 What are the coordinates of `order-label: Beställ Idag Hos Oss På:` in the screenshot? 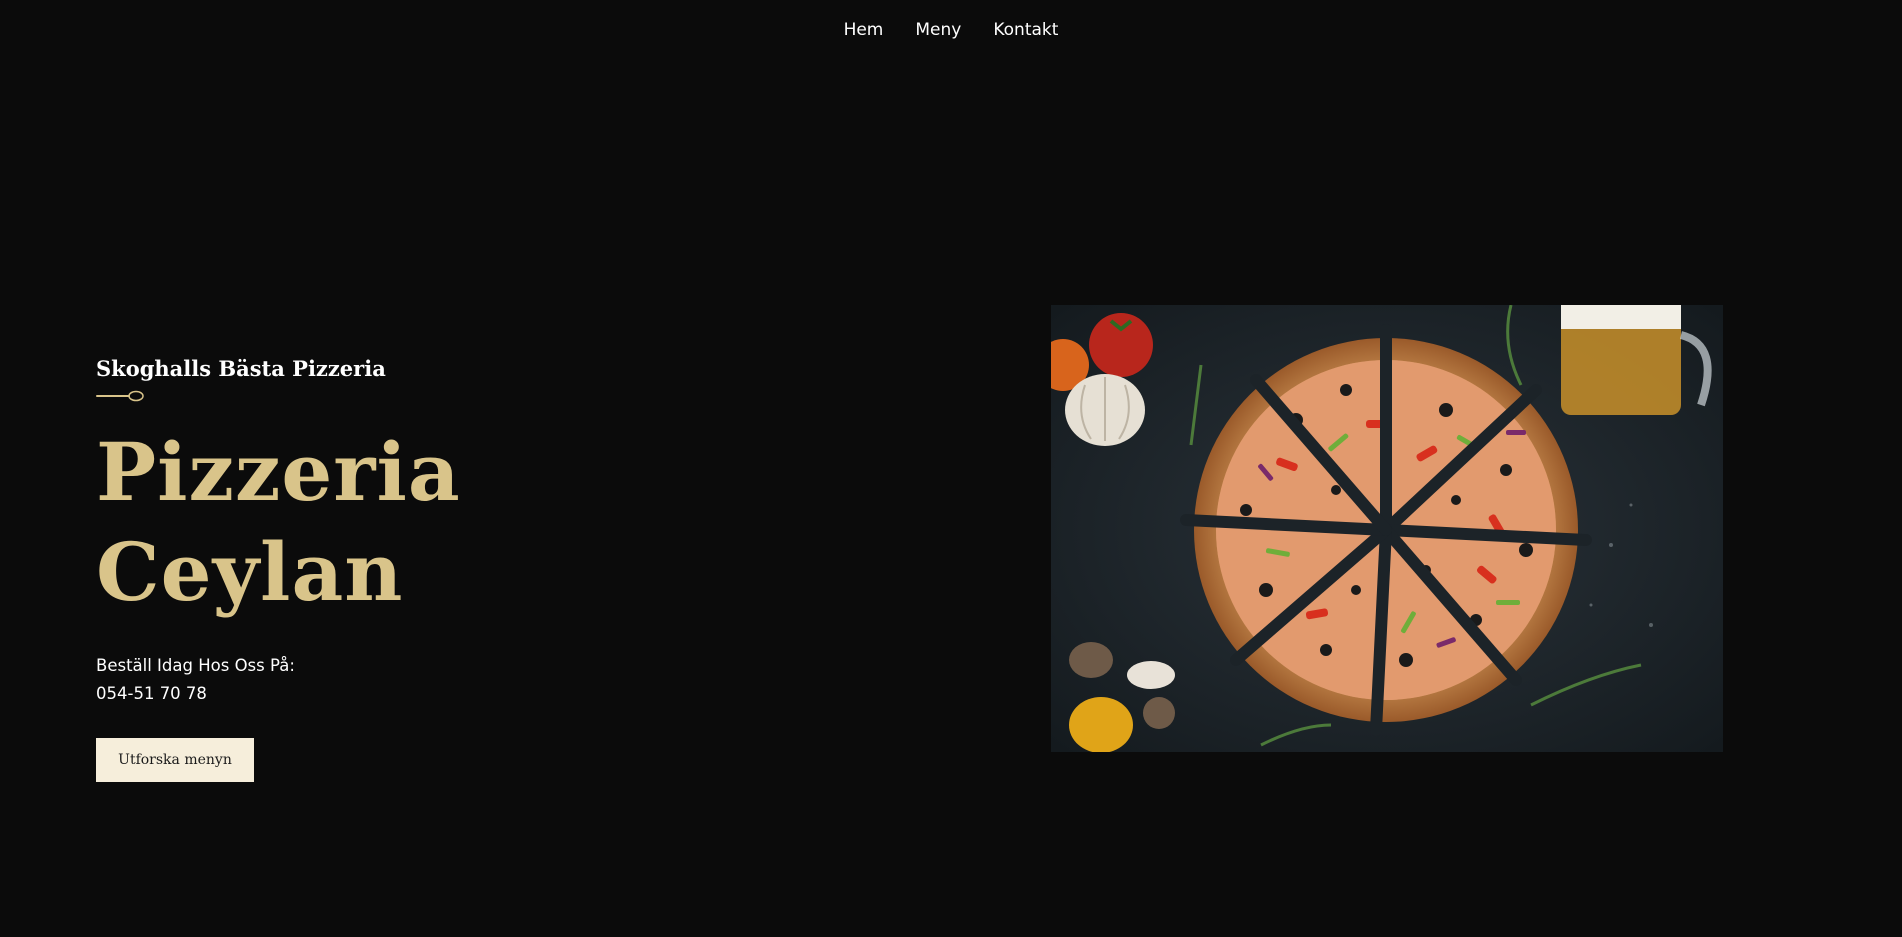 It's located at (195, 665).